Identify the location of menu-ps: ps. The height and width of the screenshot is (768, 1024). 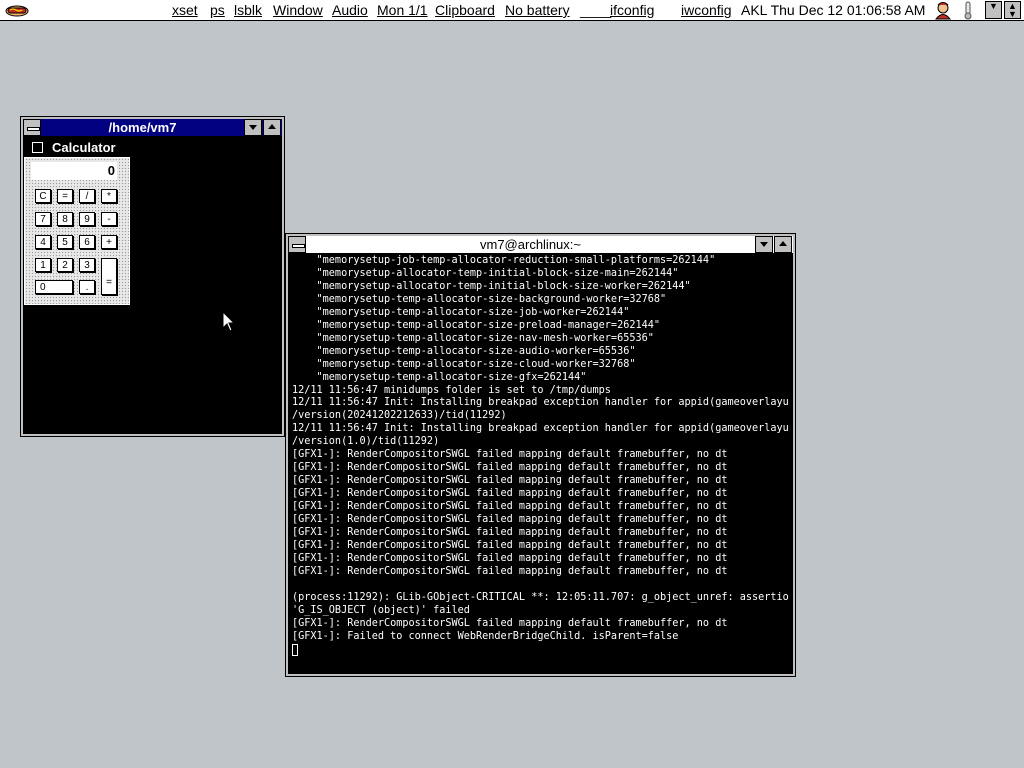
(217, 10).